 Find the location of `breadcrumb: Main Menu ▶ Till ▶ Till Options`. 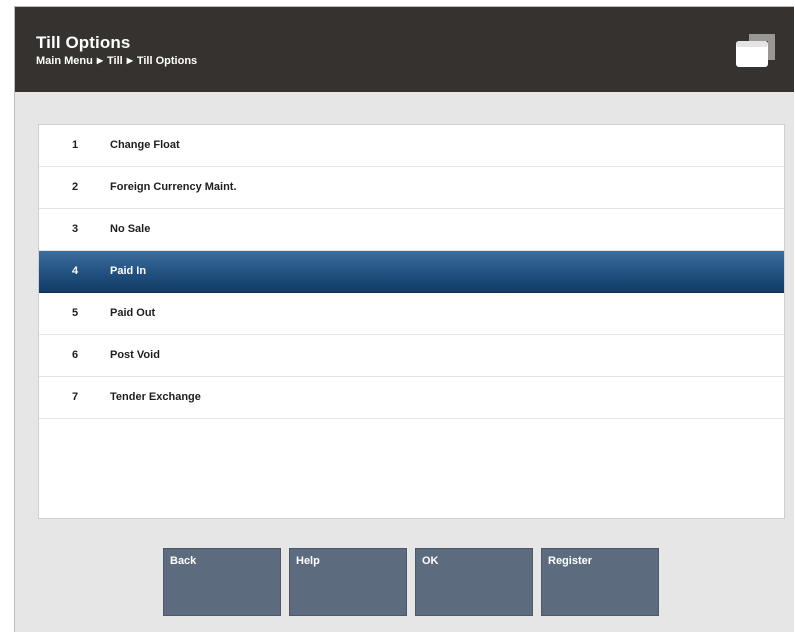

breadcrumb: Main Menu ▶ Till ▶ Till Options is located at coordinates (116, 61).